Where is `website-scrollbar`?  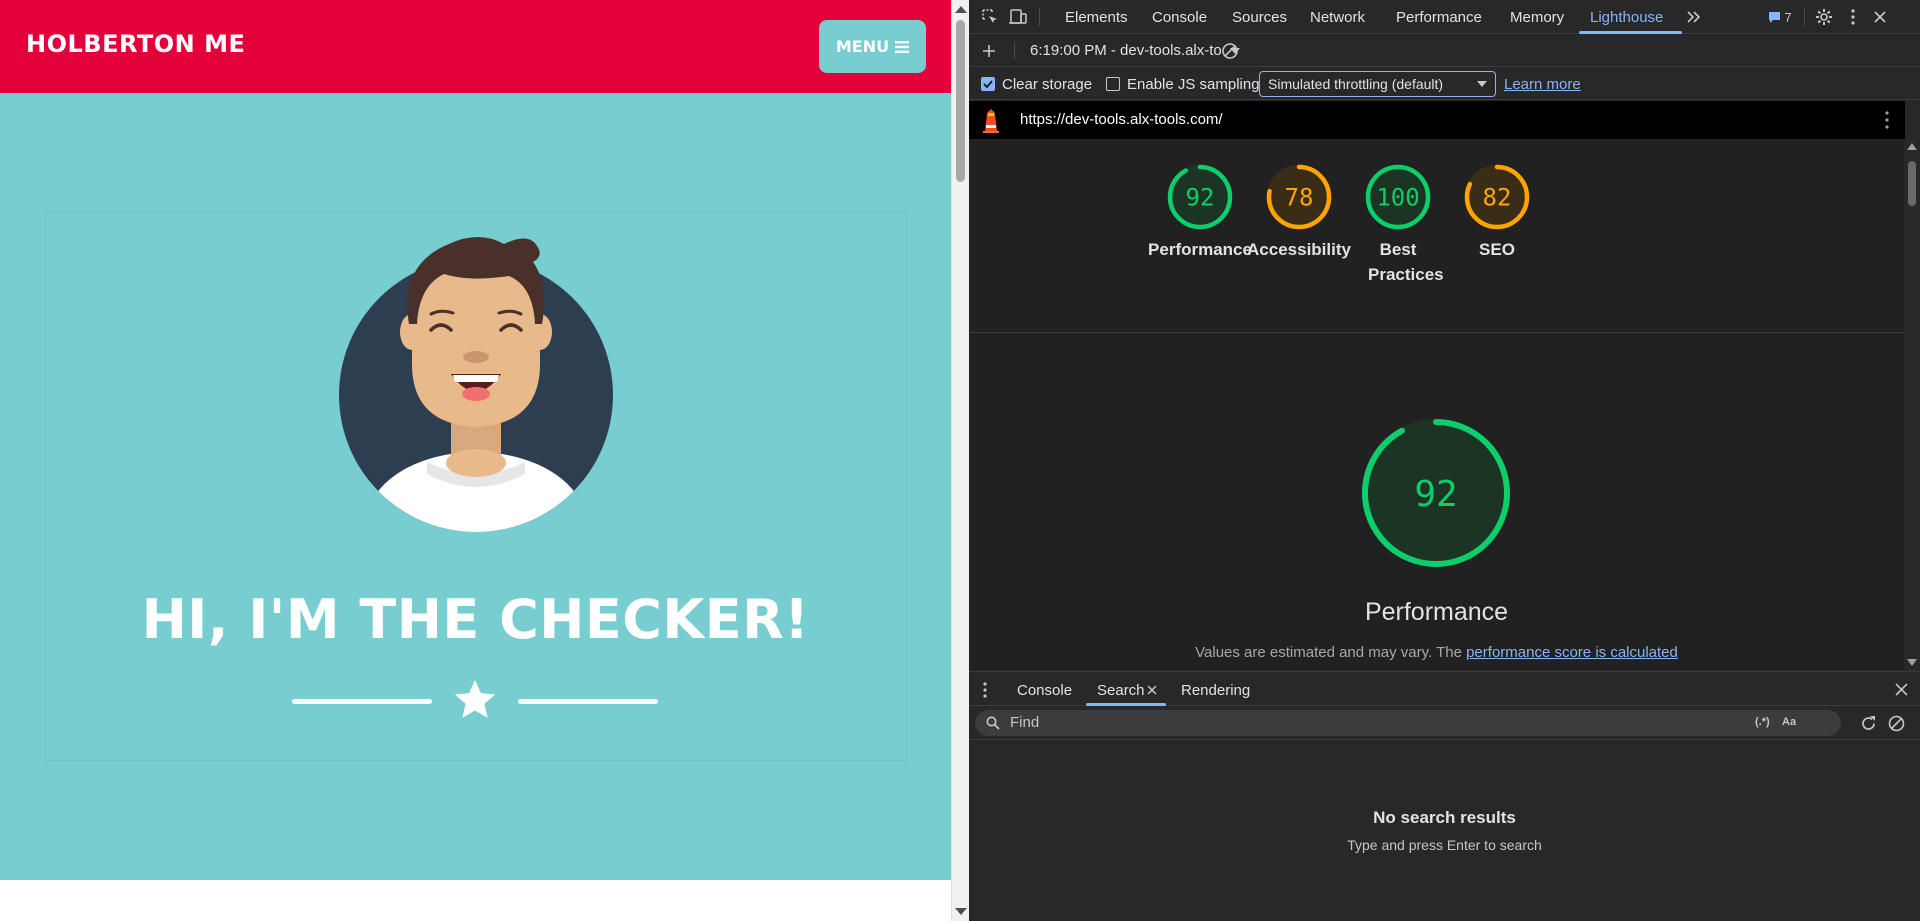
website-scrollbar is located at coordinates (960, 460).